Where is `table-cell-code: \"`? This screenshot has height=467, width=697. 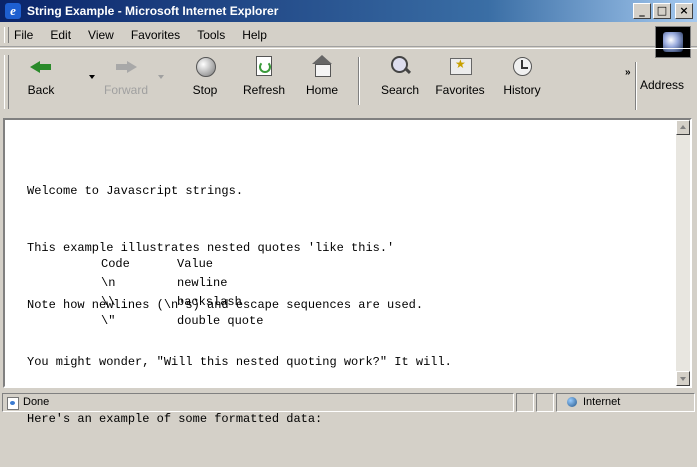
table-cell-code: \" is located at coordinates (108, 321).